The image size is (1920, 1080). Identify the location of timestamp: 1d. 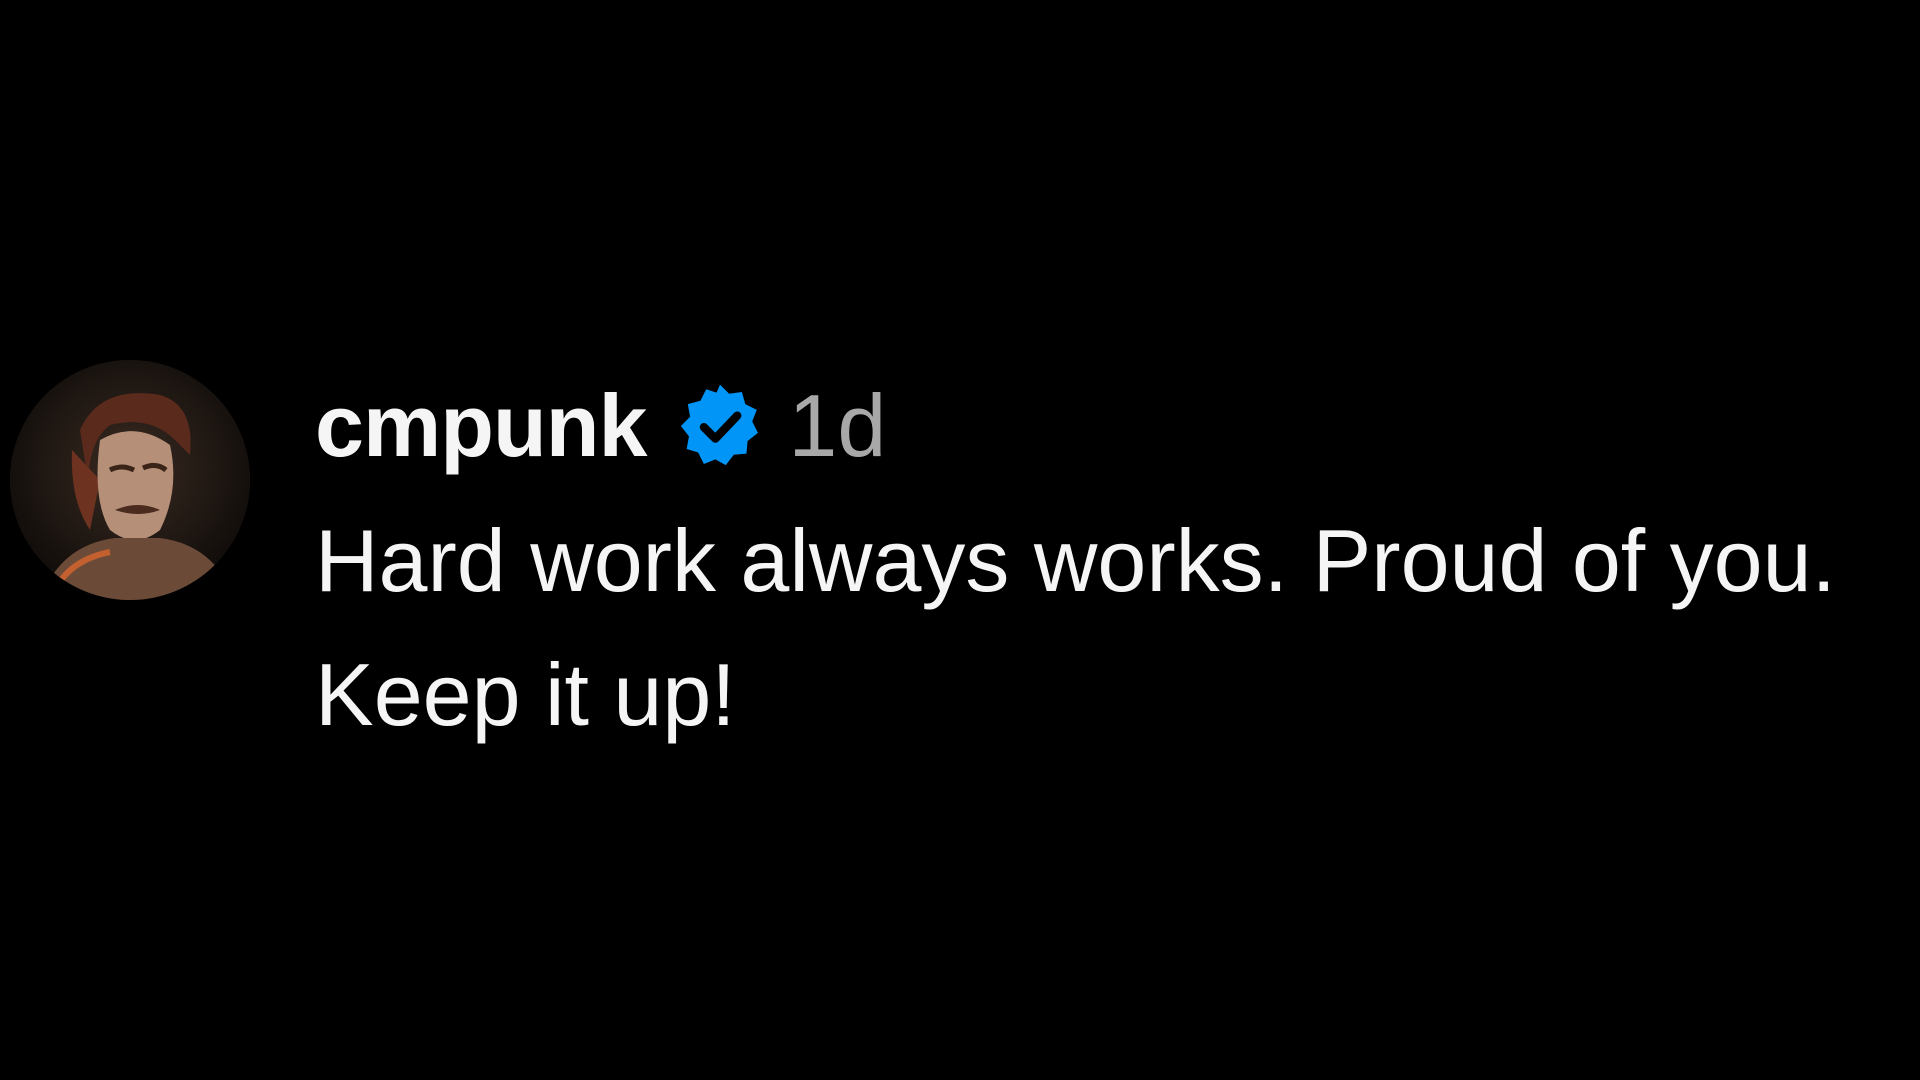
(837, 426).